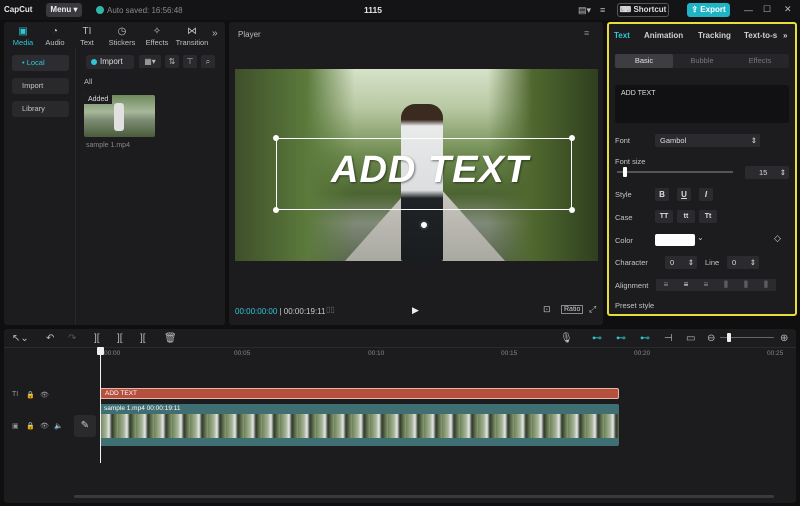 This screenshot has width=800, height=506. Describe the element at coordinates (729, 337) in the screenshot. I see `zoom-slider-knob` at that location.